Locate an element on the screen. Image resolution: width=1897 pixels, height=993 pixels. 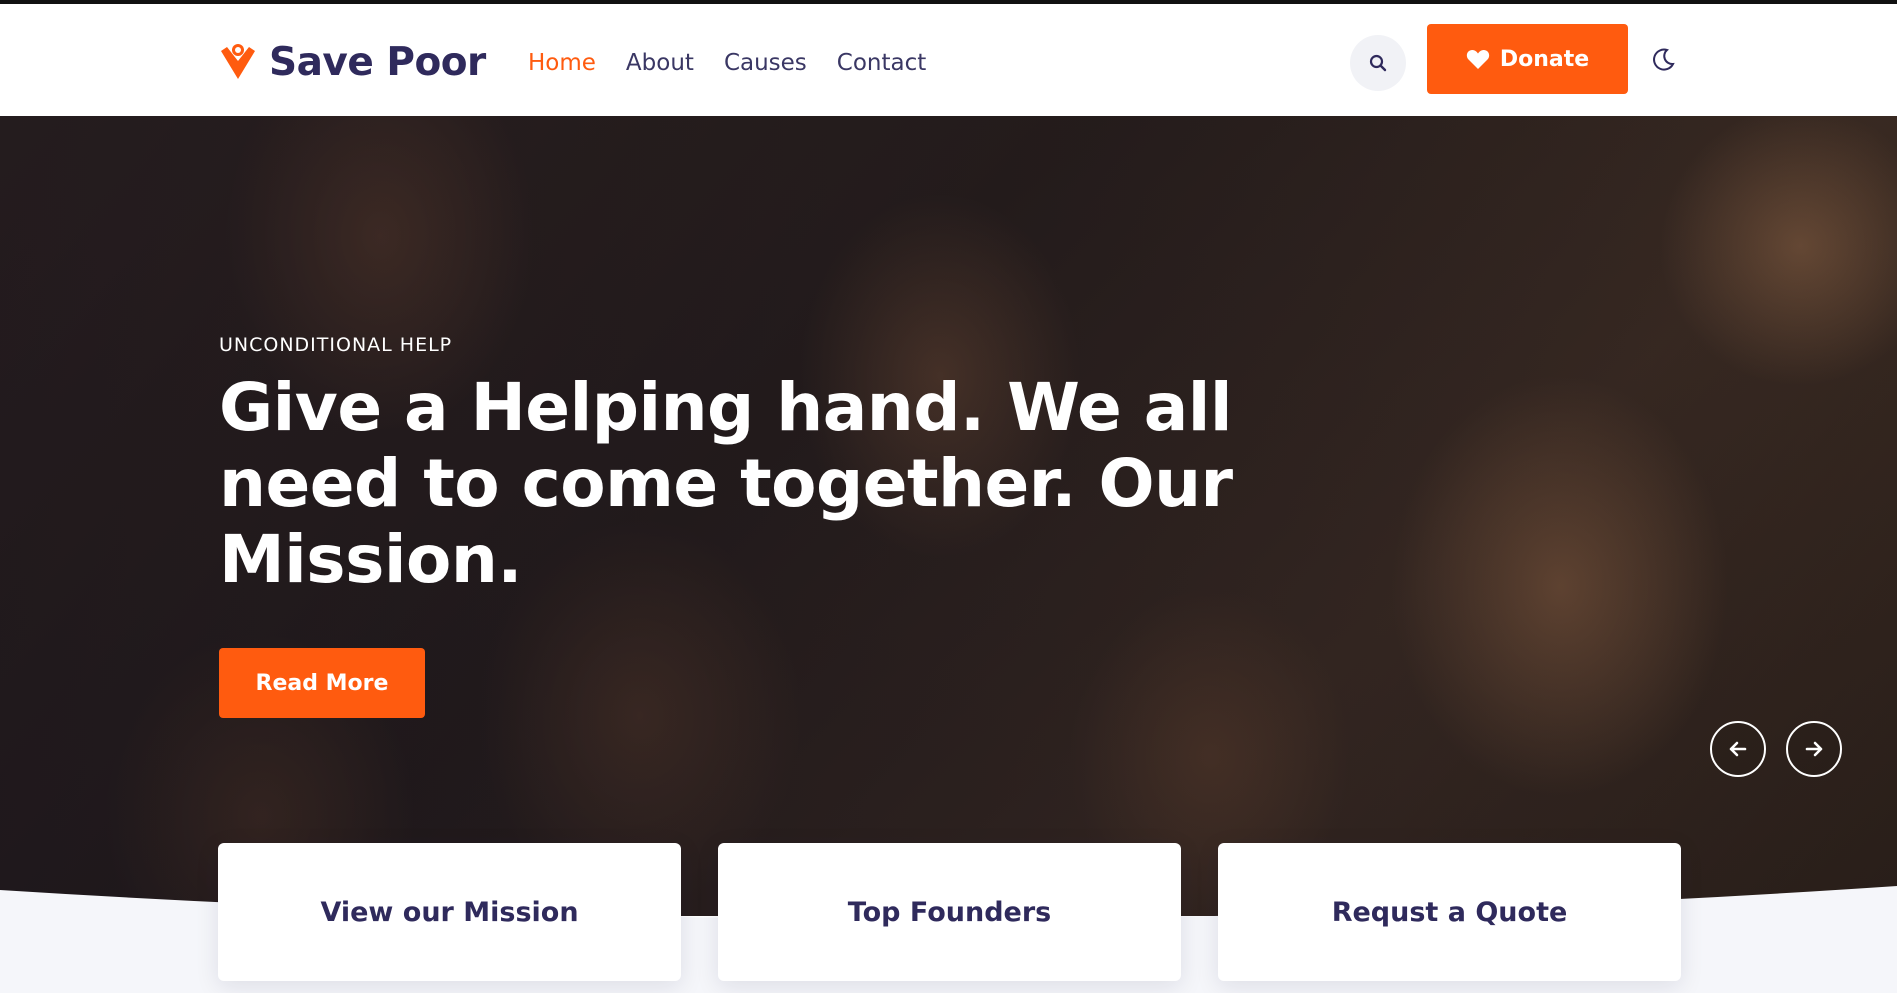
card-view-mission: View our Mission is located at coordinates (449, 912).